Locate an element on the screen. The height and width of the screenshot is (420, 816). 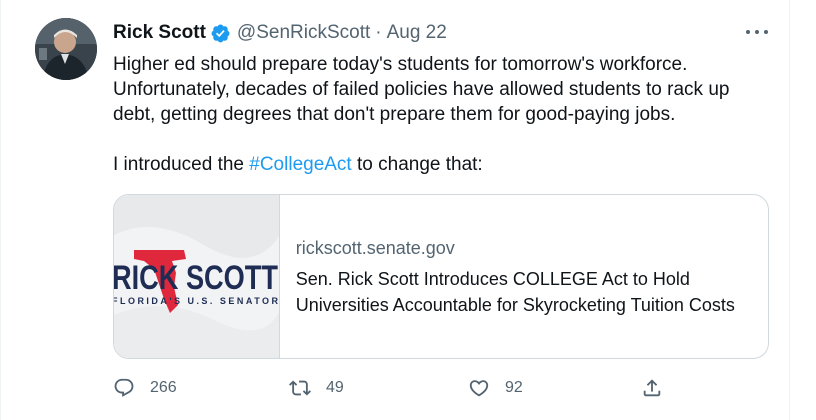
link-preview-image: RICK SCOTT FLORIDA'S U.S. SENATOR is located at coordinates (197, 276).